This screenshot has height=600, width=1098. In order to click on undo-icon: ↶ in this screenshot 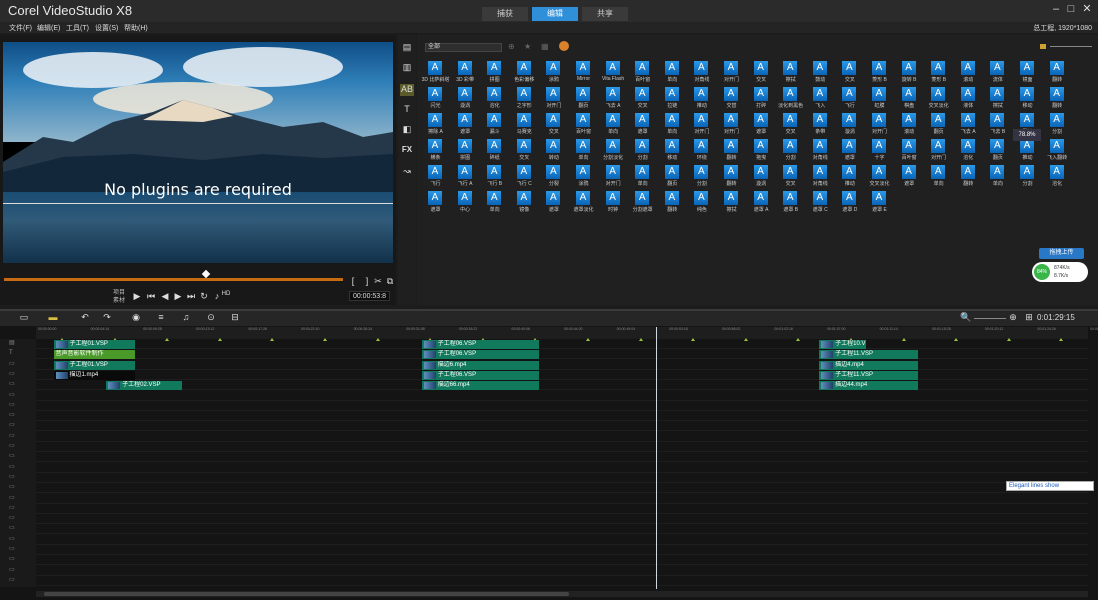, I will do `click(85, 318)`.